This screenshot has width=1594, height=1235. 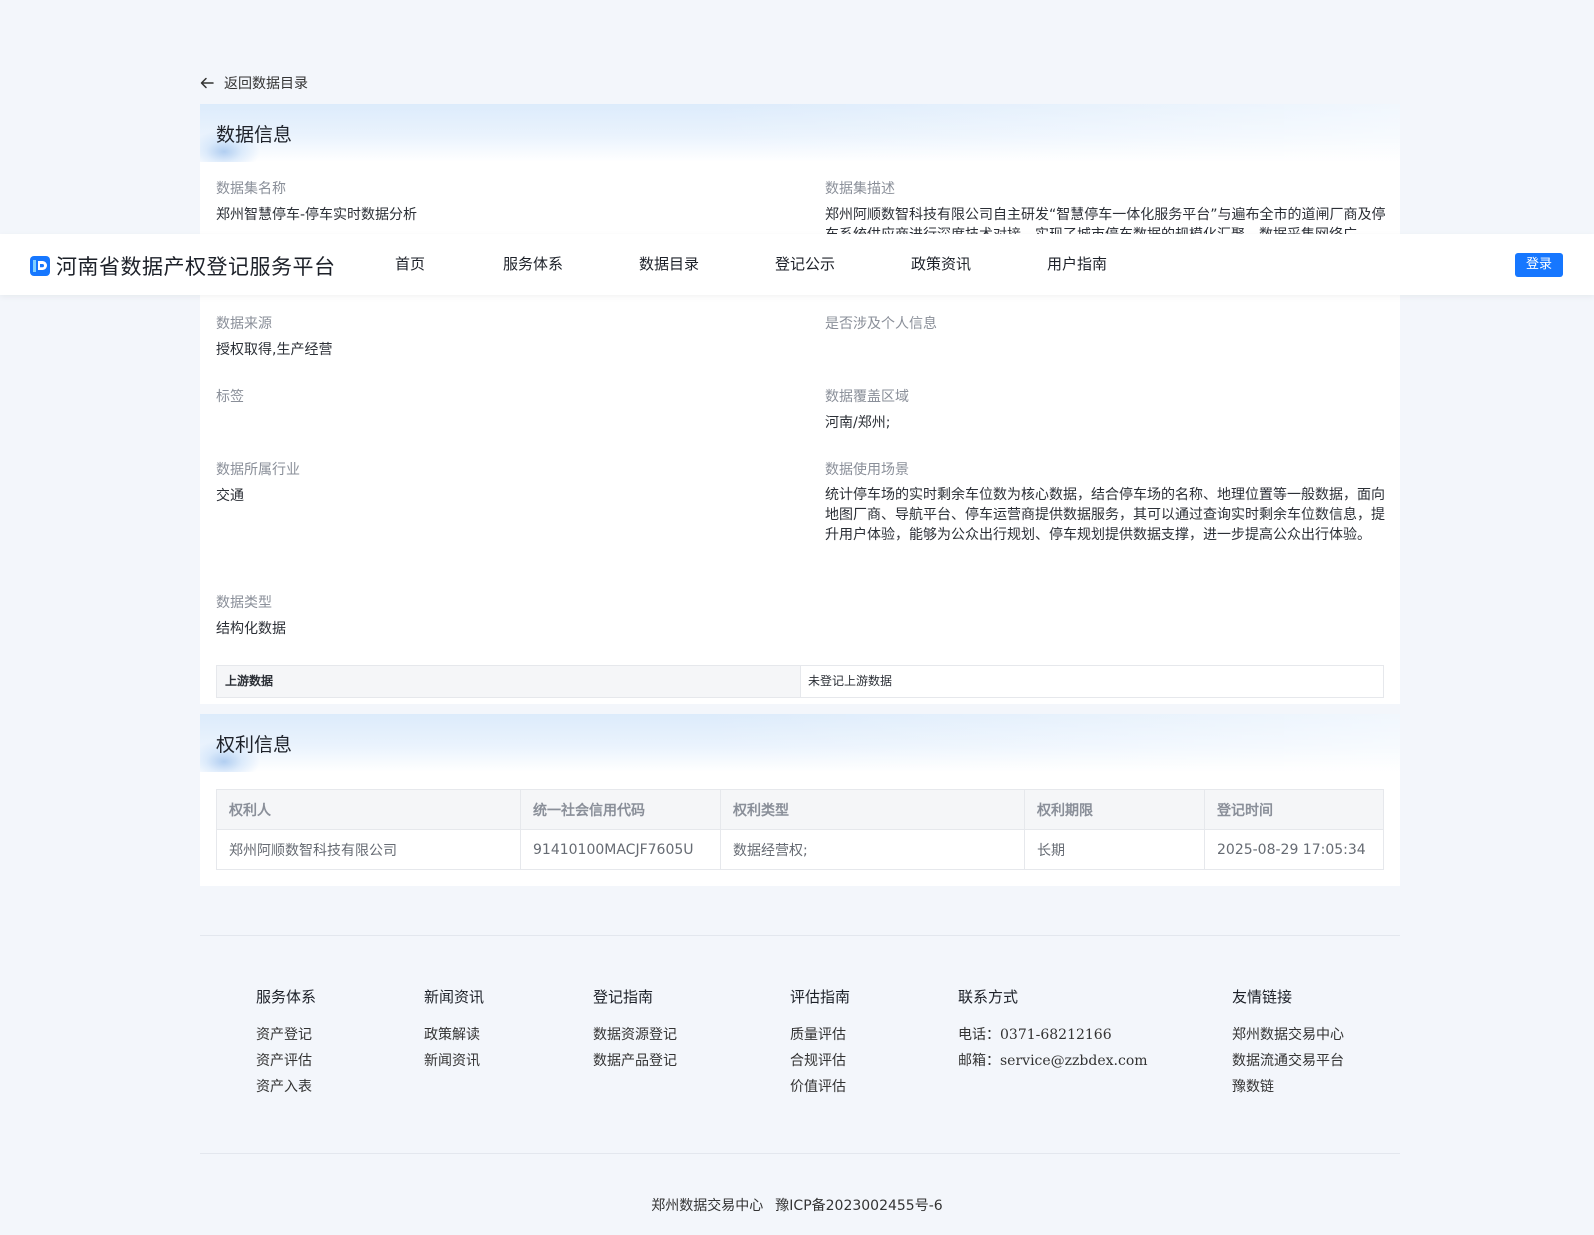 What do you see at coordinates (496, 483) in the screenshot?
I see `field-industry: 数据所属行业 交通` at bounding box center [496, 483].